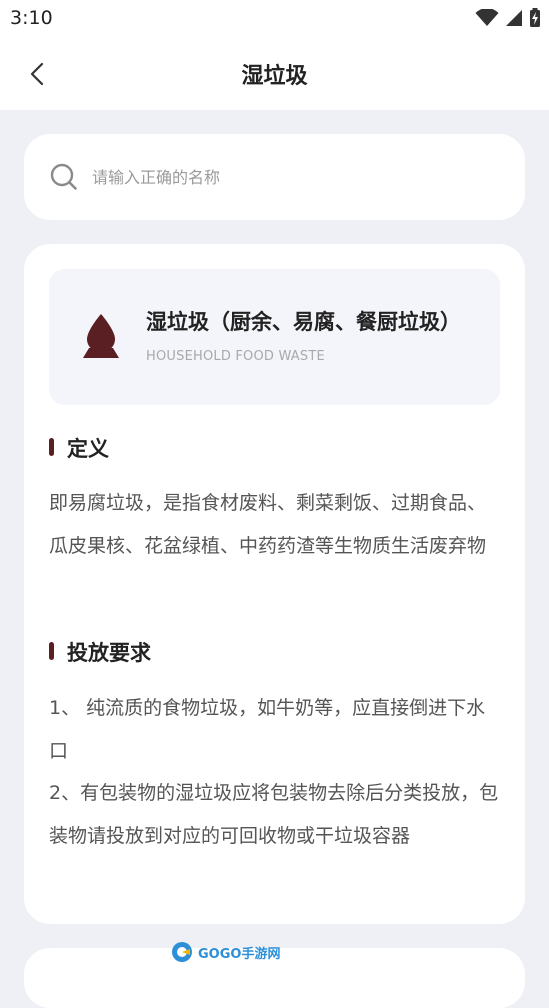  What do you see at coordinates (31, 18) in the screenshot?
I see `status-time: 3:10` at bounding box center [31, 18].